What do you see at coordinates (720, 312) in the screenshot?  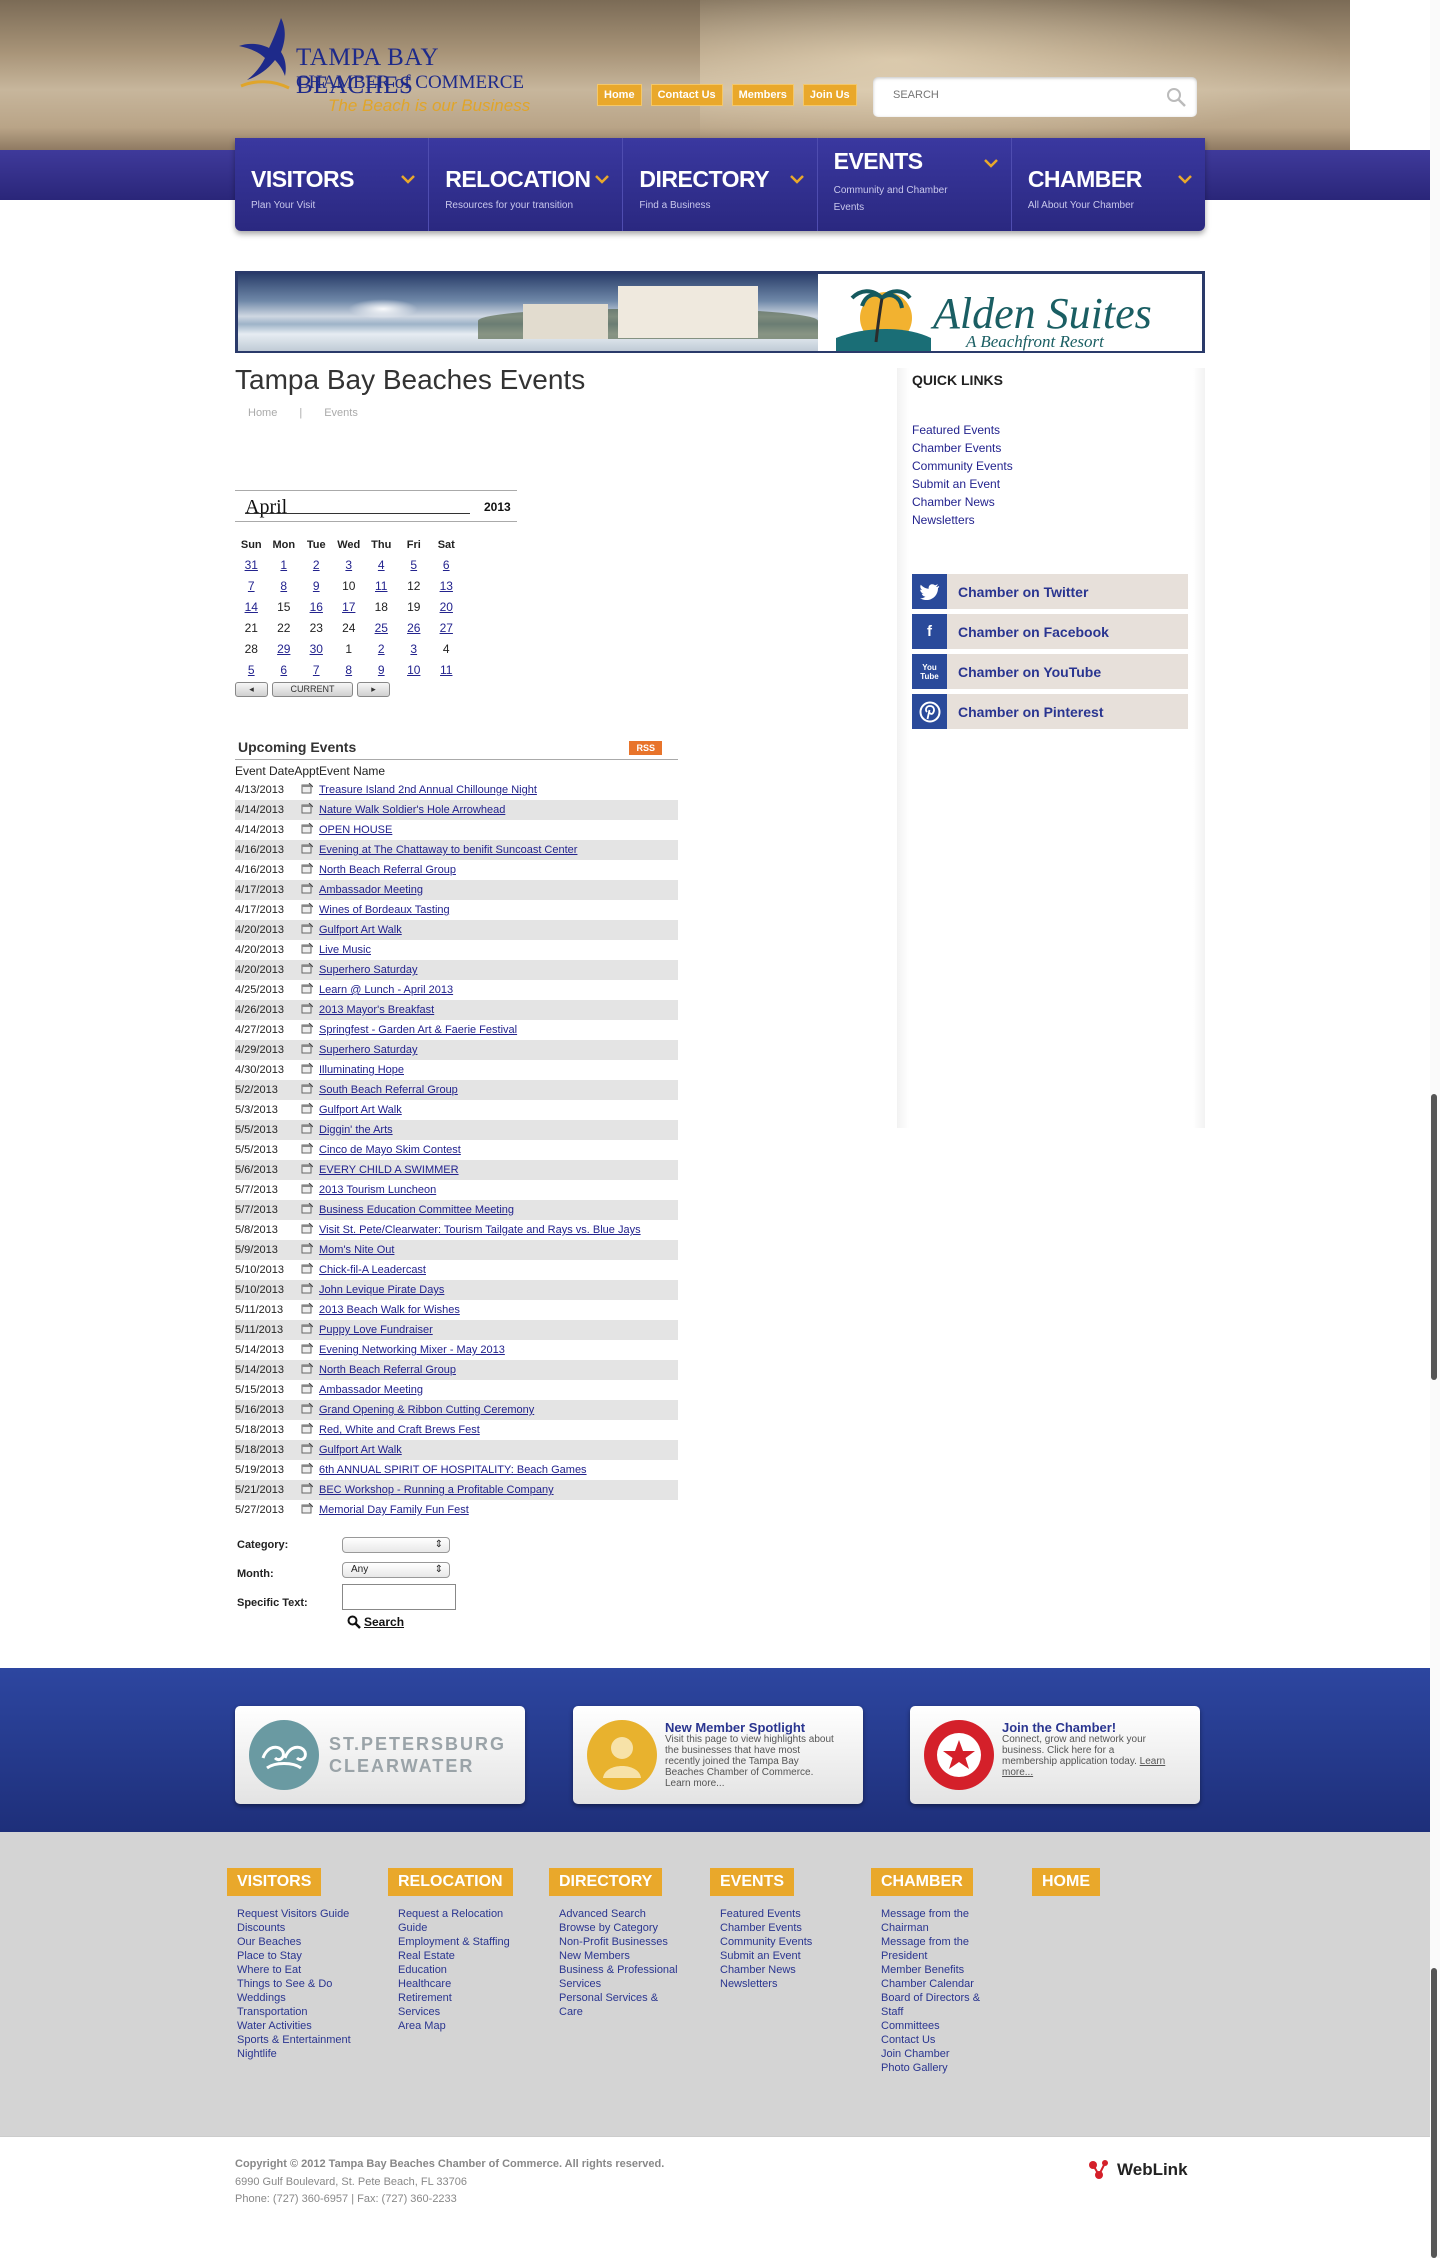 I see `sponsor-banner: Alden Suites A Beachfront Resort` at bounding box center [720, 312].